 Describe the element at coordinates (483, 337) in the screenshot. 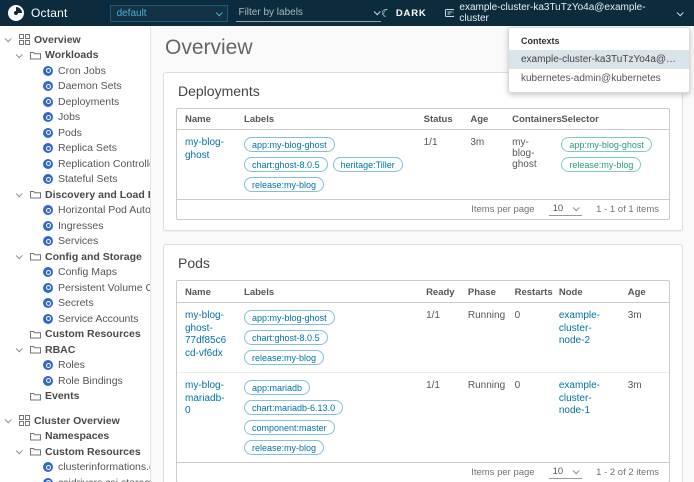

I see `table-cell: Running` at that location.